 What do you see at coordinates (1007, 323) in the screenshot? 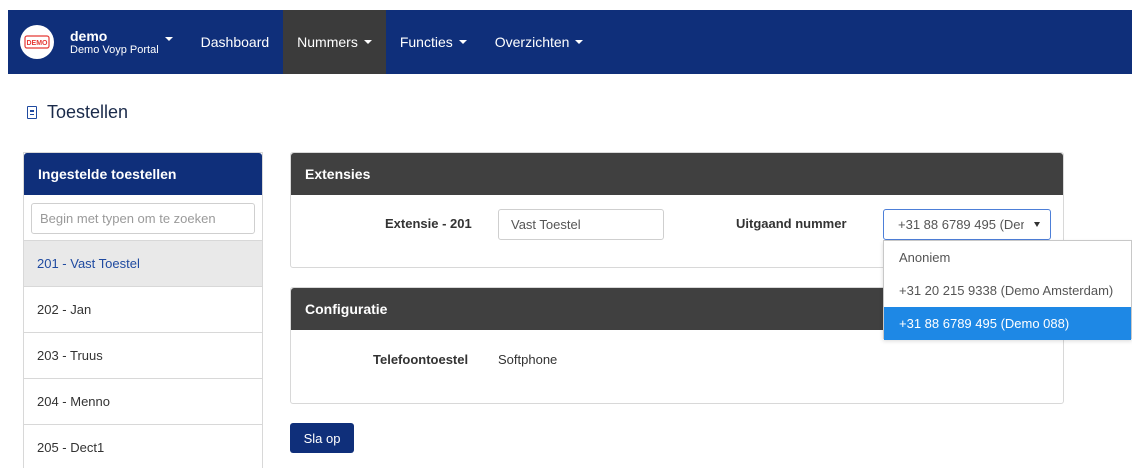
I see `dropdown-option-selected: +31 88 6789 495 (Demo 088)` at bounding box center [1007, 323].